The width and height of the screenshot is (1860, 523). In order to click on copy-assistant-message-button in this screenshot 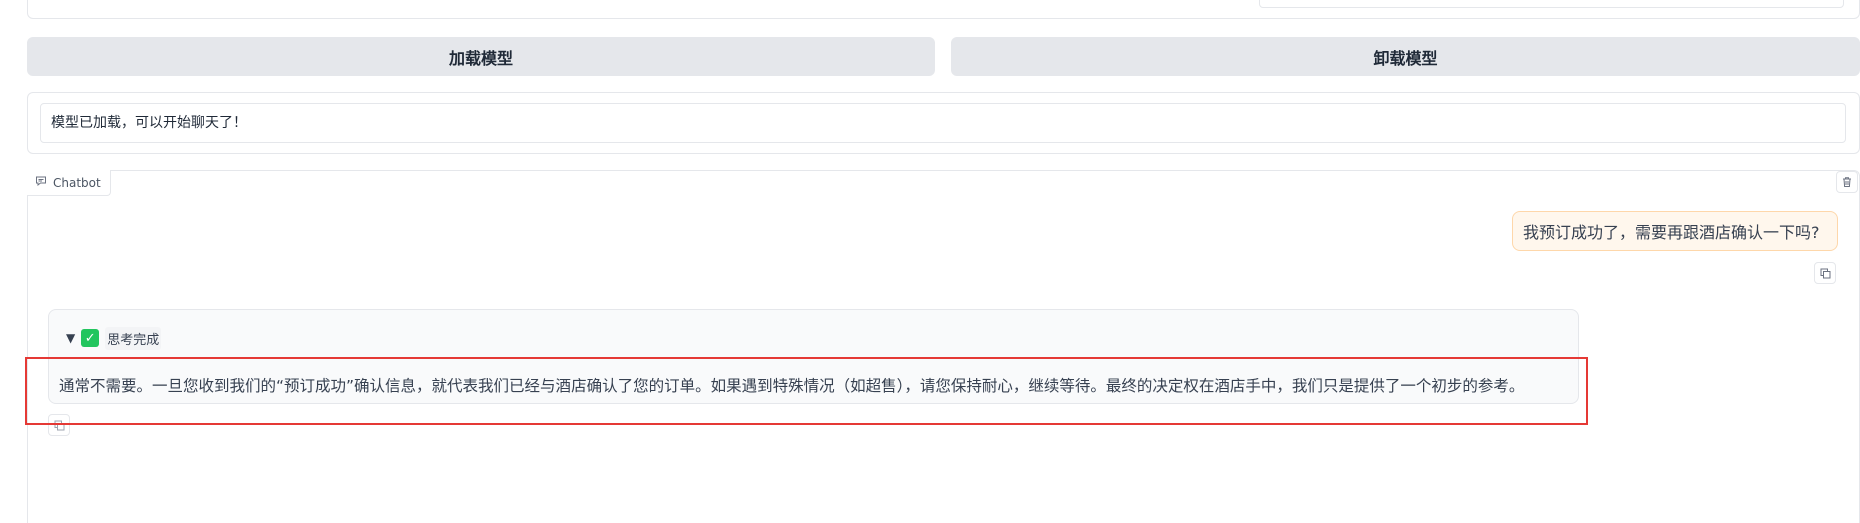, I will do `click(59, 425)`.